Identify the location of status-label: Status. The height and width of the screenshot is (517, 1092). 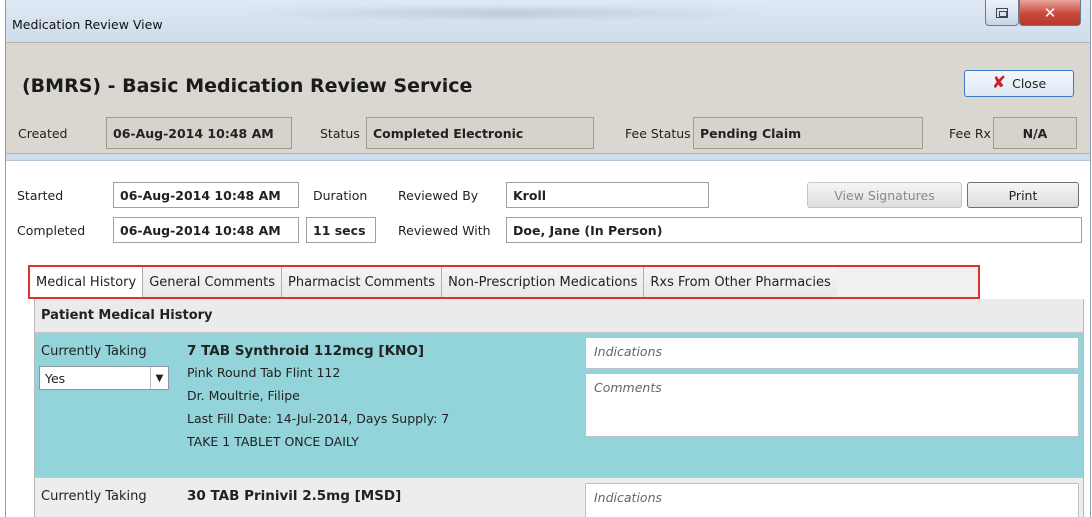
(340, 133).